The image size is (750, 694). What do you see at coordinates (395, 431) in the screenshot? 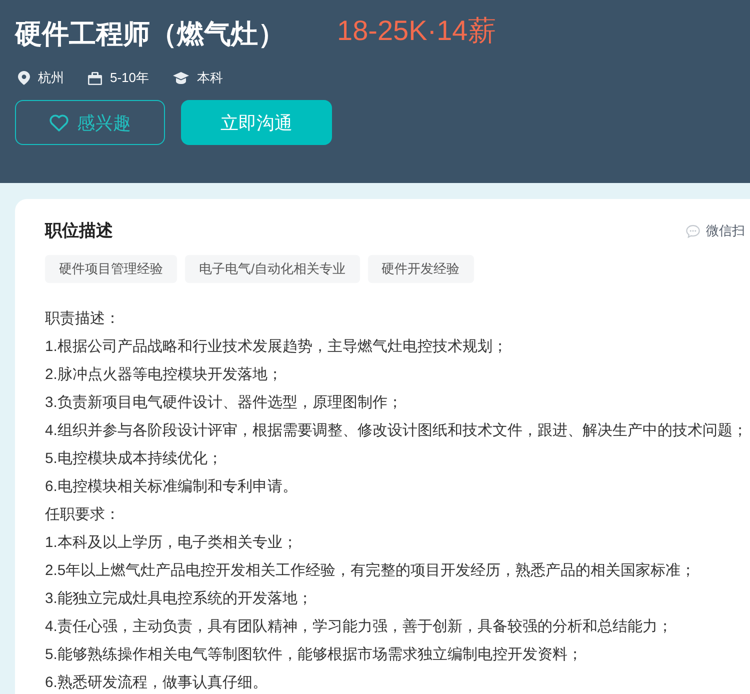
I see `description-line: 4.组织并参与各阶段设计评审，根据需要调整、修改设计图纸和技术文件，跟进、解决生产中的技术问题；` at bounding box center [395, 431].